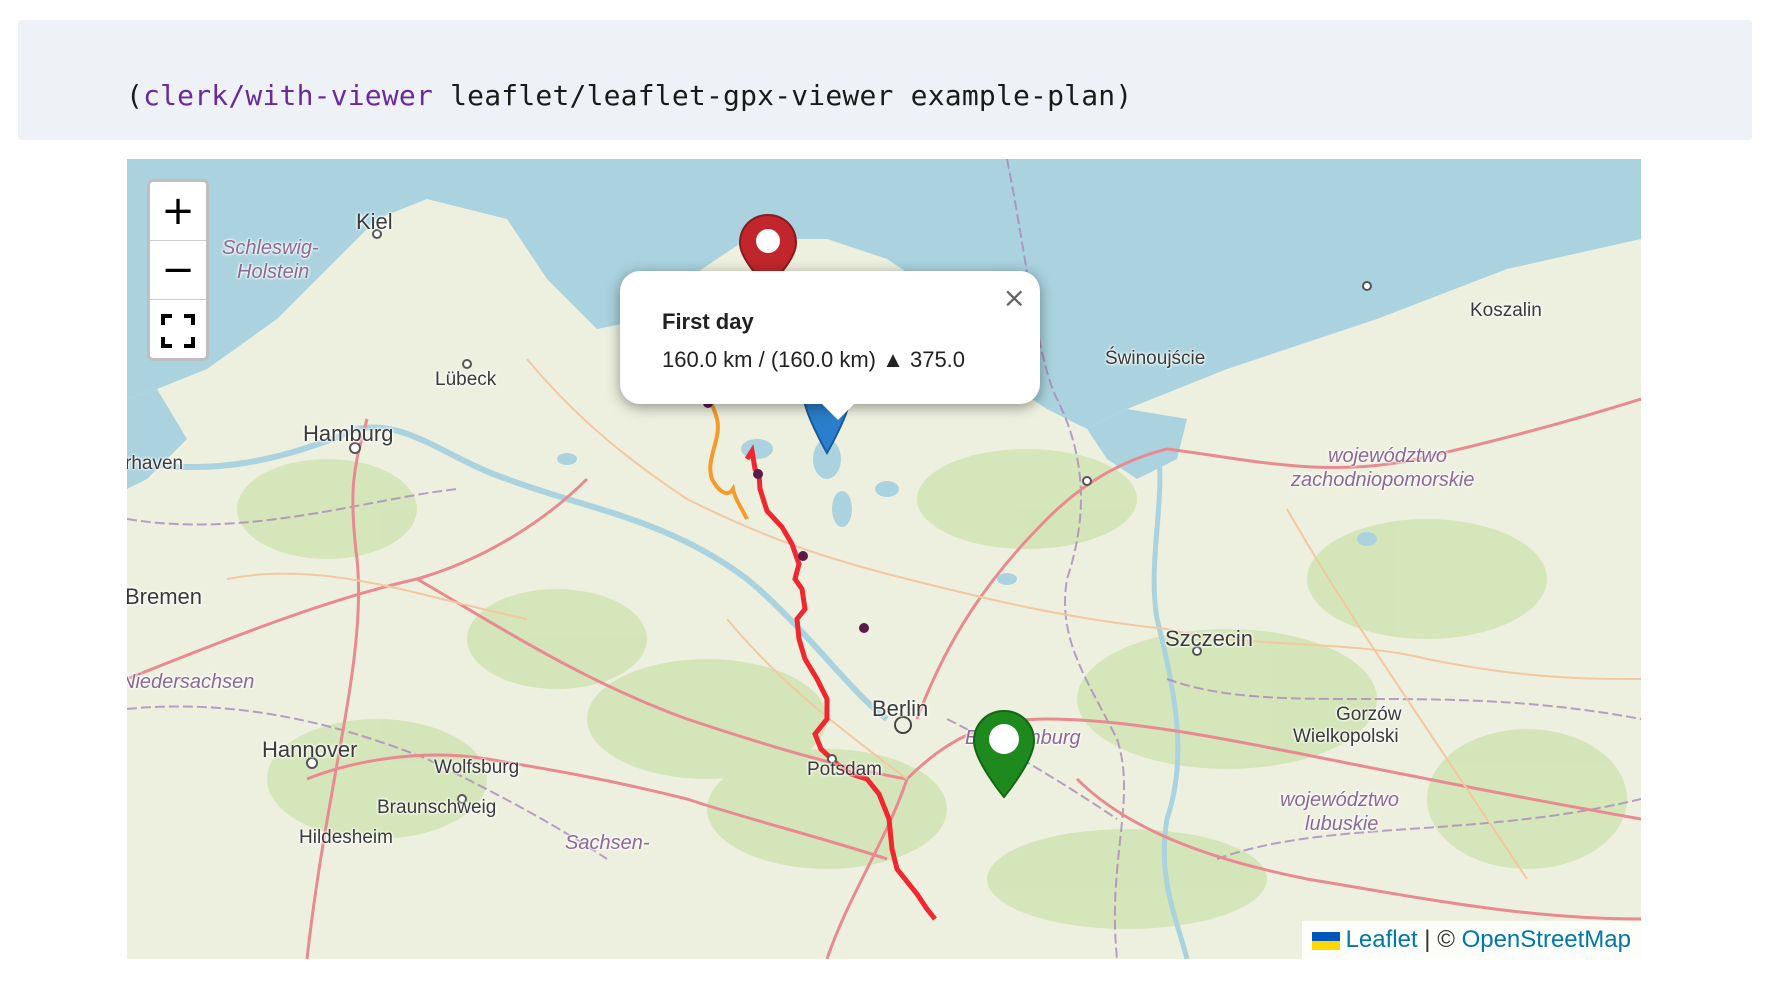 This screenshot has height=986, width=1770. I want to click on place-label: Wolfsburg, so click(477, 767).